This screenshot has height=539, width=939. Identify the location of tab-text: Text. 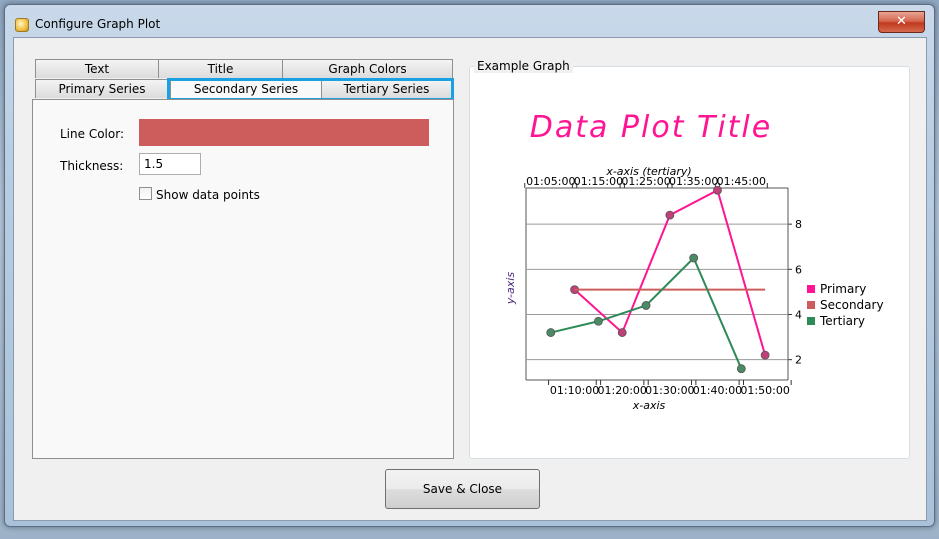
(97, 68).